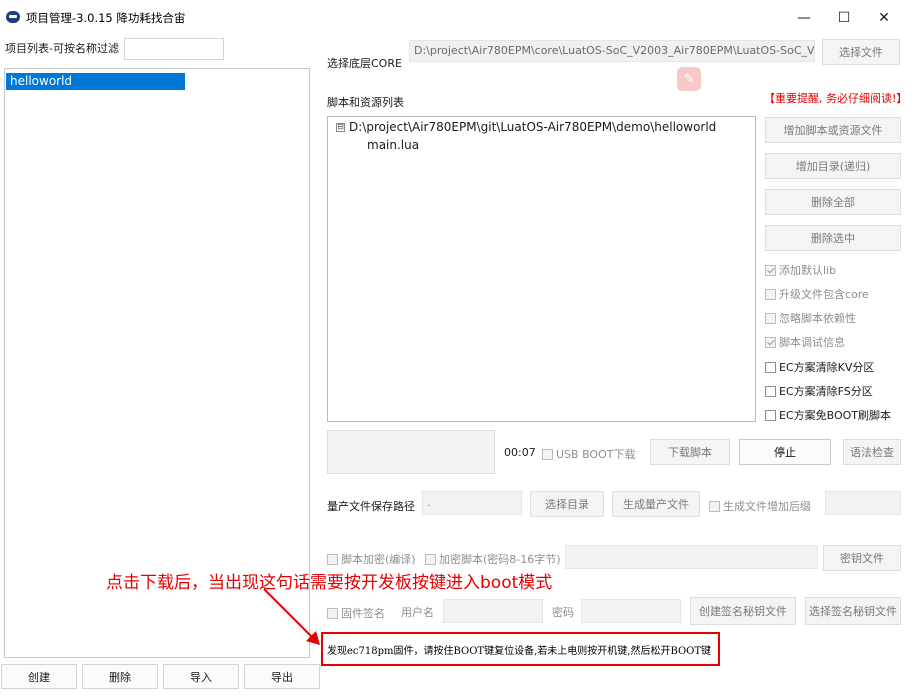 The image size is (913, 696). What do you see at coordinates (417, 612) in the screenshot?
I see `username-label: 用户名` at bounding box center [417, 612].